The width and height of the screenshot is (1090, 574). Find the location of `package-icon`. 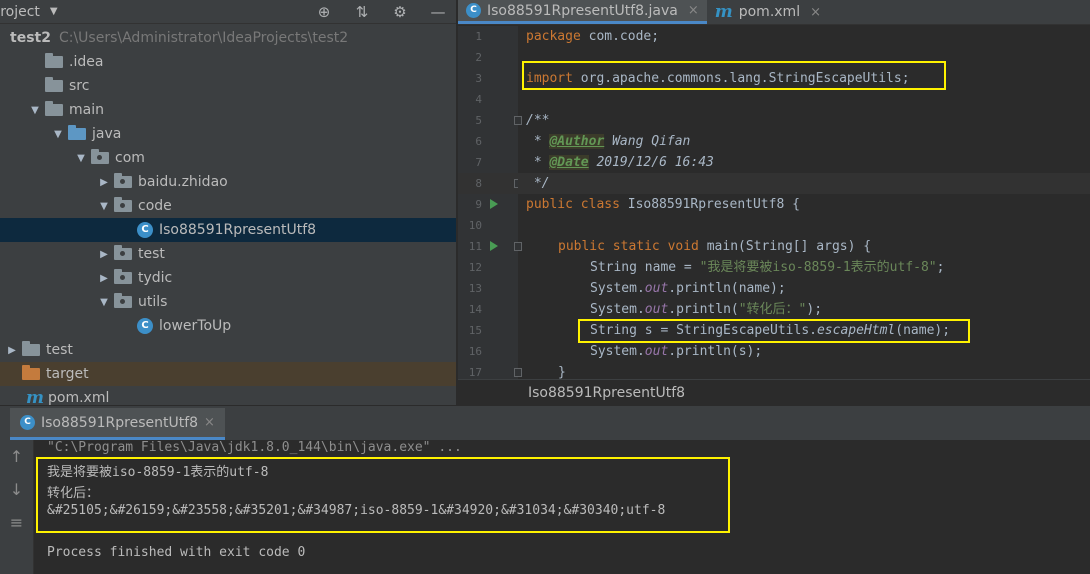

package-icon is located at coordinates (123, 300).